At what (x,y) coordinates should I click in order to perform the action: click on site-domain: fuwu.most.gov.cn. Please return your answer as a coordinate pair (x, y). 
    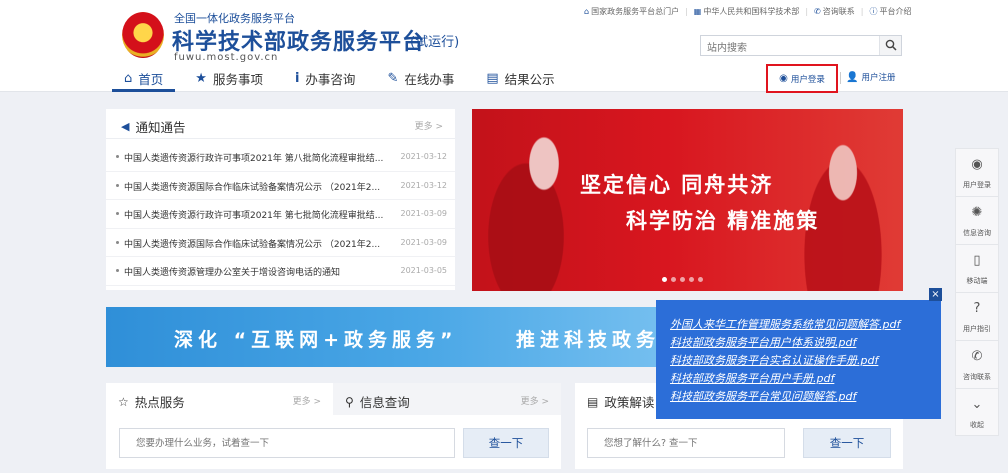
    Looking at the image, I should click on (226, 57).